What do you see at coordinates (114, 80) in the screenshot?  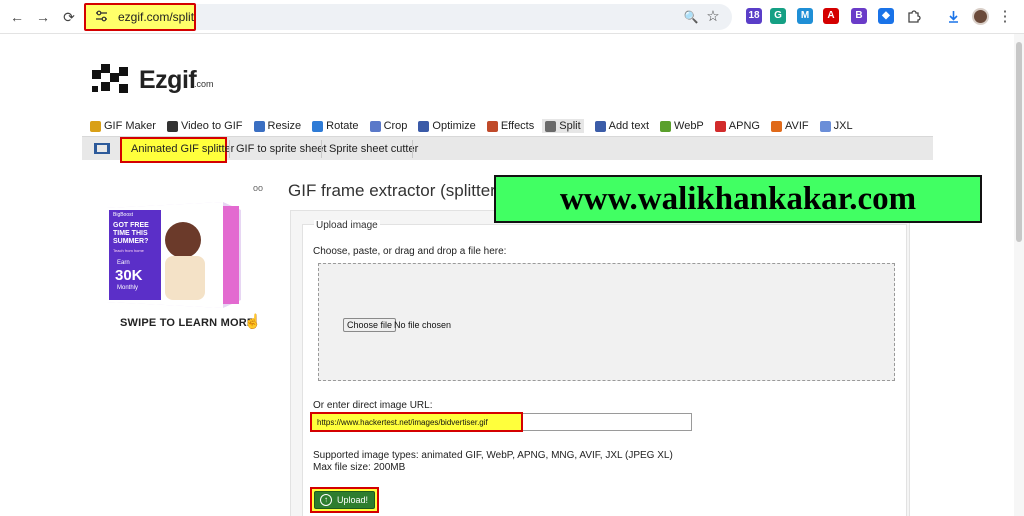 I see `ezgif-logo-icon` at bounding box center [114, 80].